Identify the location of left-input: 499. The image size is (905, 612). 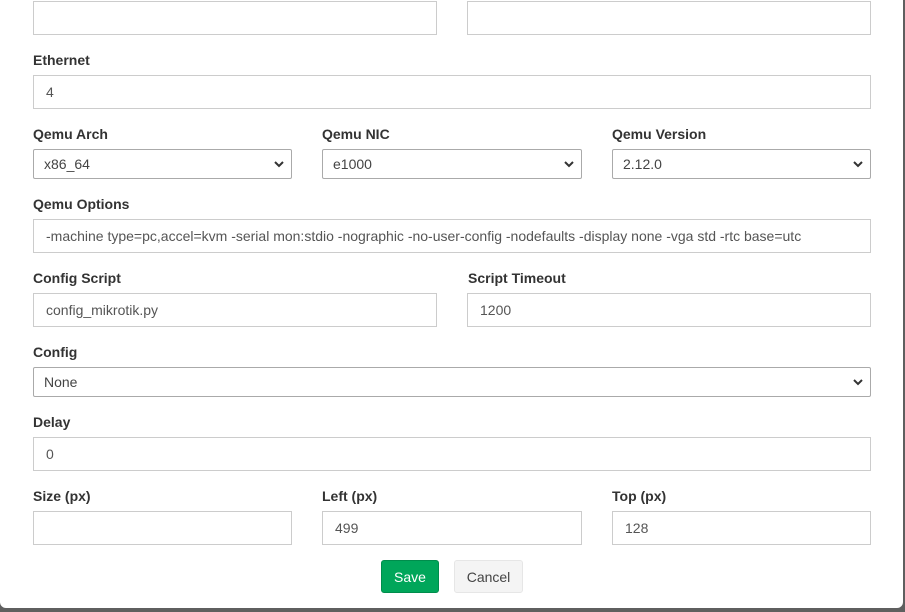
(452, 528).